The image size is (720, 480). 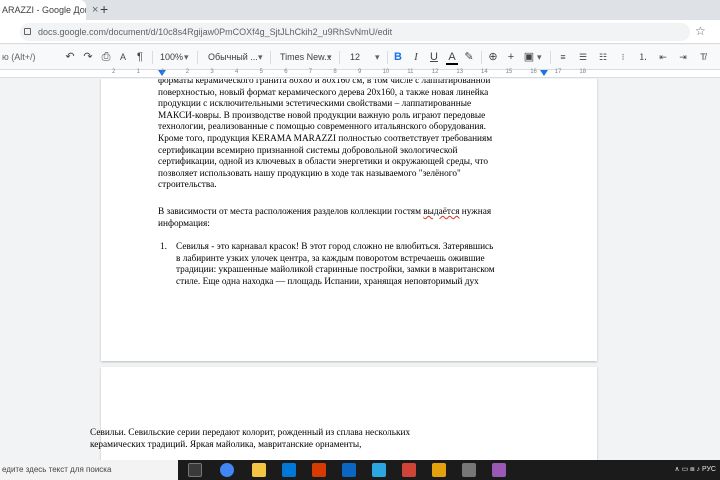 What do you see at coordinates (237, 72) in the screenshot?
I see `ruler-number: 4` at bounding box center [237, 72].